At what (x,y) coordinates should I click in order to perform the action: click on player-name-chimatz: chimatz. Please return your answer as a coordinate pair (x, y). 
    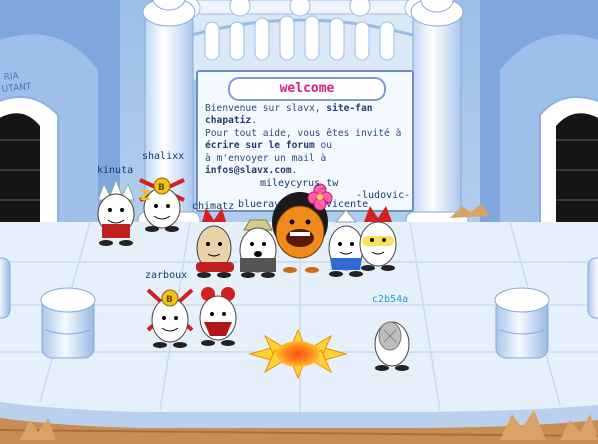
    Looking at the image, I should click on (213, 206).